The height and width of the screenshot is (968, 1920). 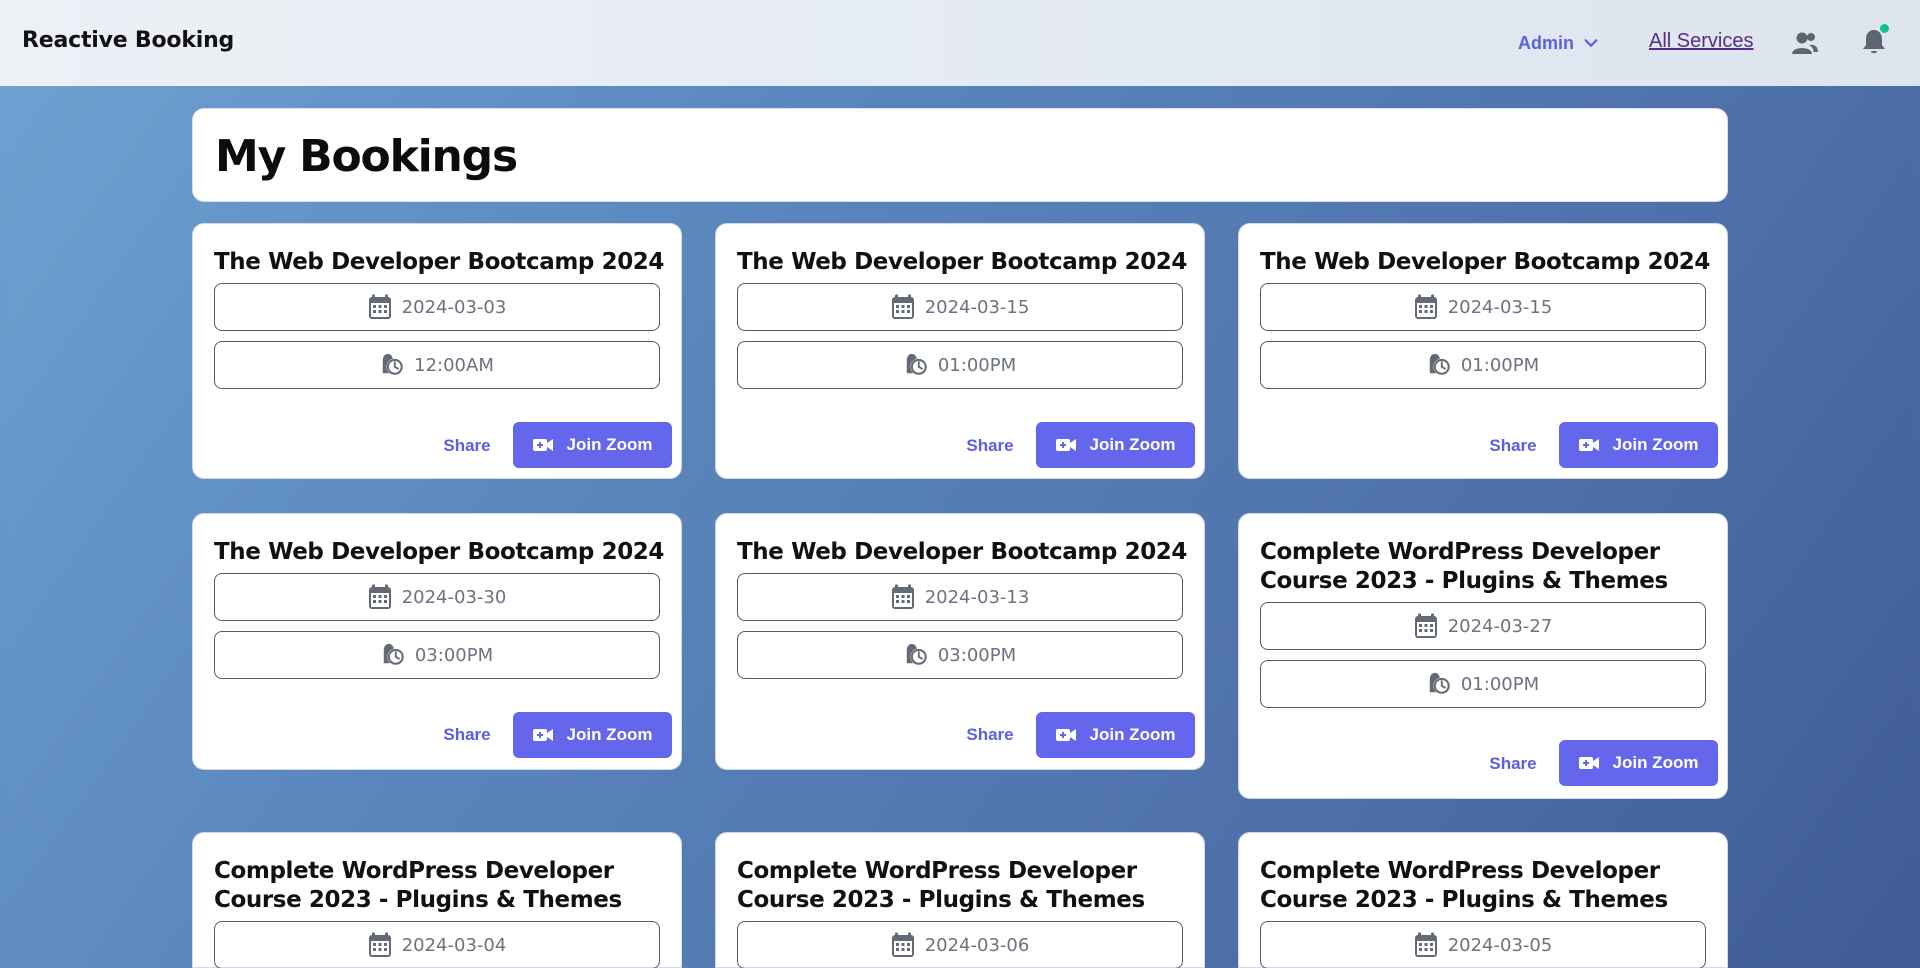 What do you see at coordinates (1500, 945) in the screenshot?
I see `booking-date: 2024-03-05` at bounding box center [1500, 945].